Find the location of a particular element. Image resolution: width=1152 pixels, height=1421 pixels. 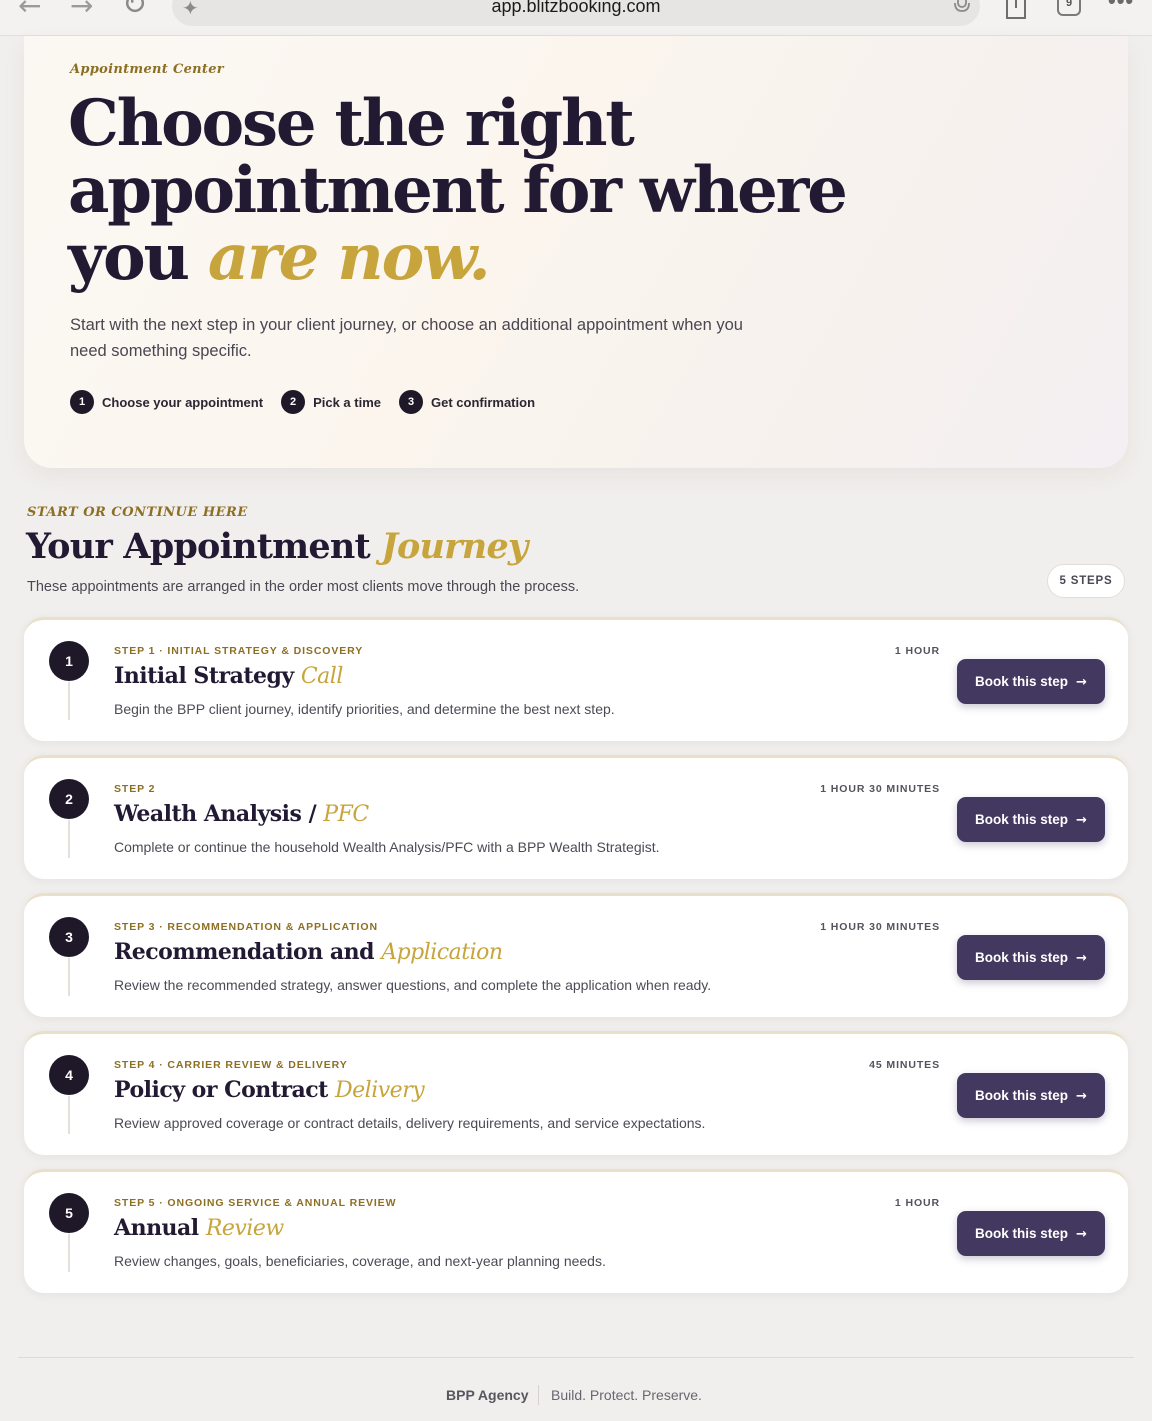

step-title: Recommendation and Application is located at coordinates (308, 952).